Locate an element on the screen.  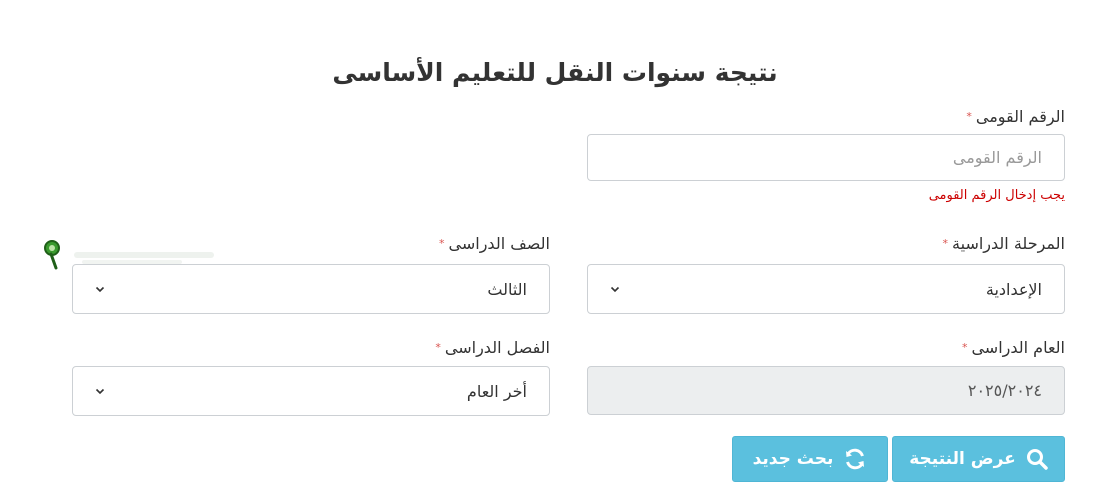
stage-select: الإعدادية is located at coordinates (826, 289).